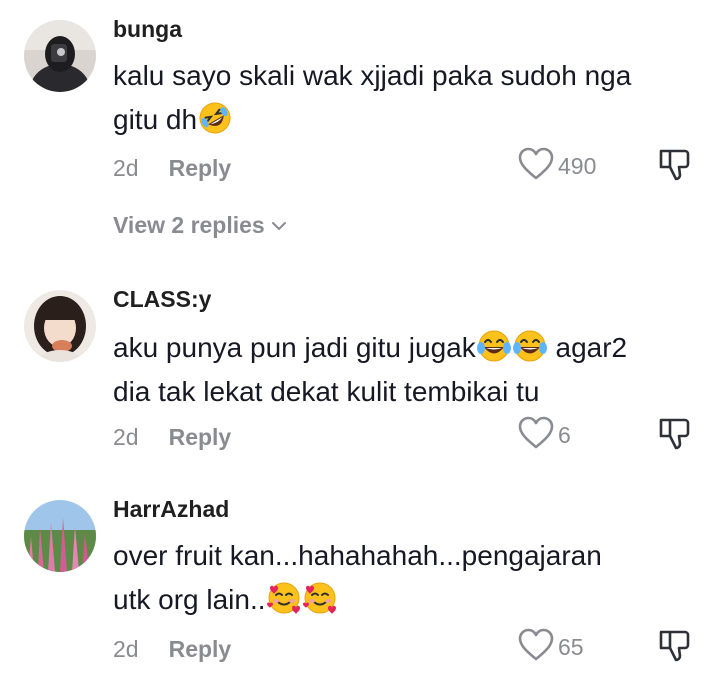 The height and width of the screenshot is (674, 720). Describe the element at coordinates (171, 509) in the screenshot. I see `comment-username: HarrAzhad` at that location.